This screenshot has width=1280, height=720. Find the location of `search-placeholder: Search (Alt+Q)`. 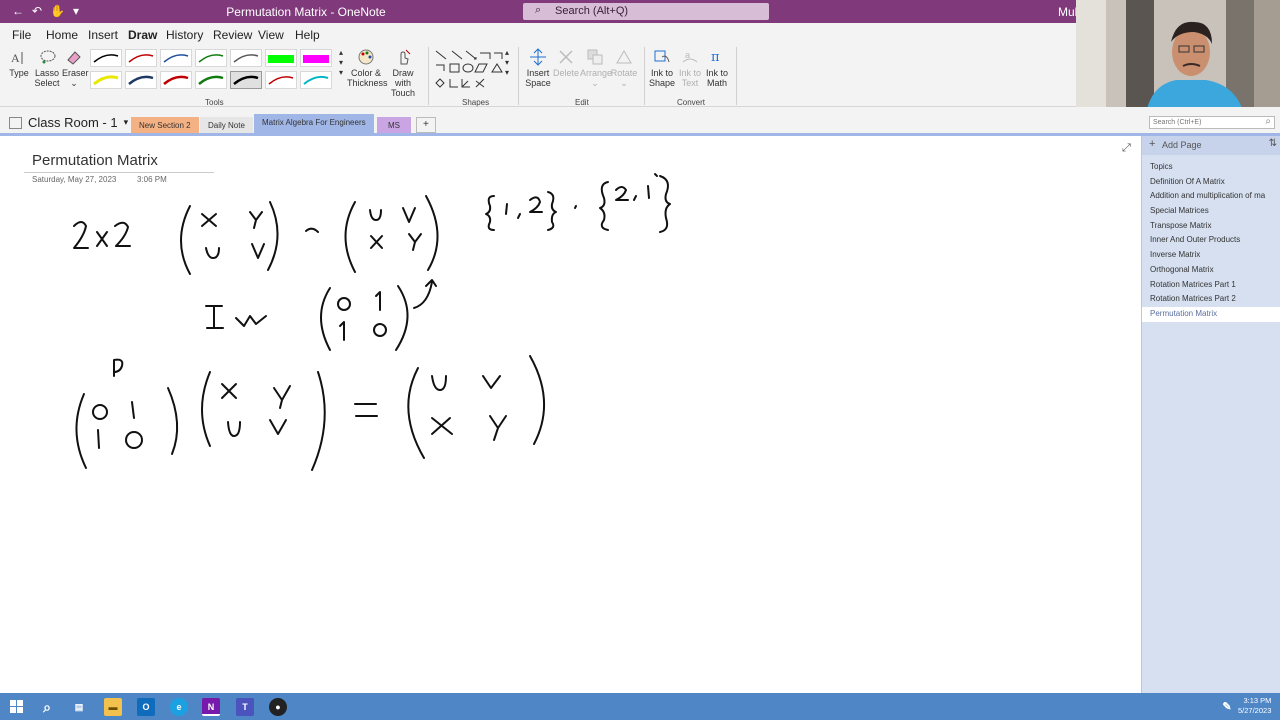

search-placeholder: Search (Alt+Q) is located at coordinates (592, 11).